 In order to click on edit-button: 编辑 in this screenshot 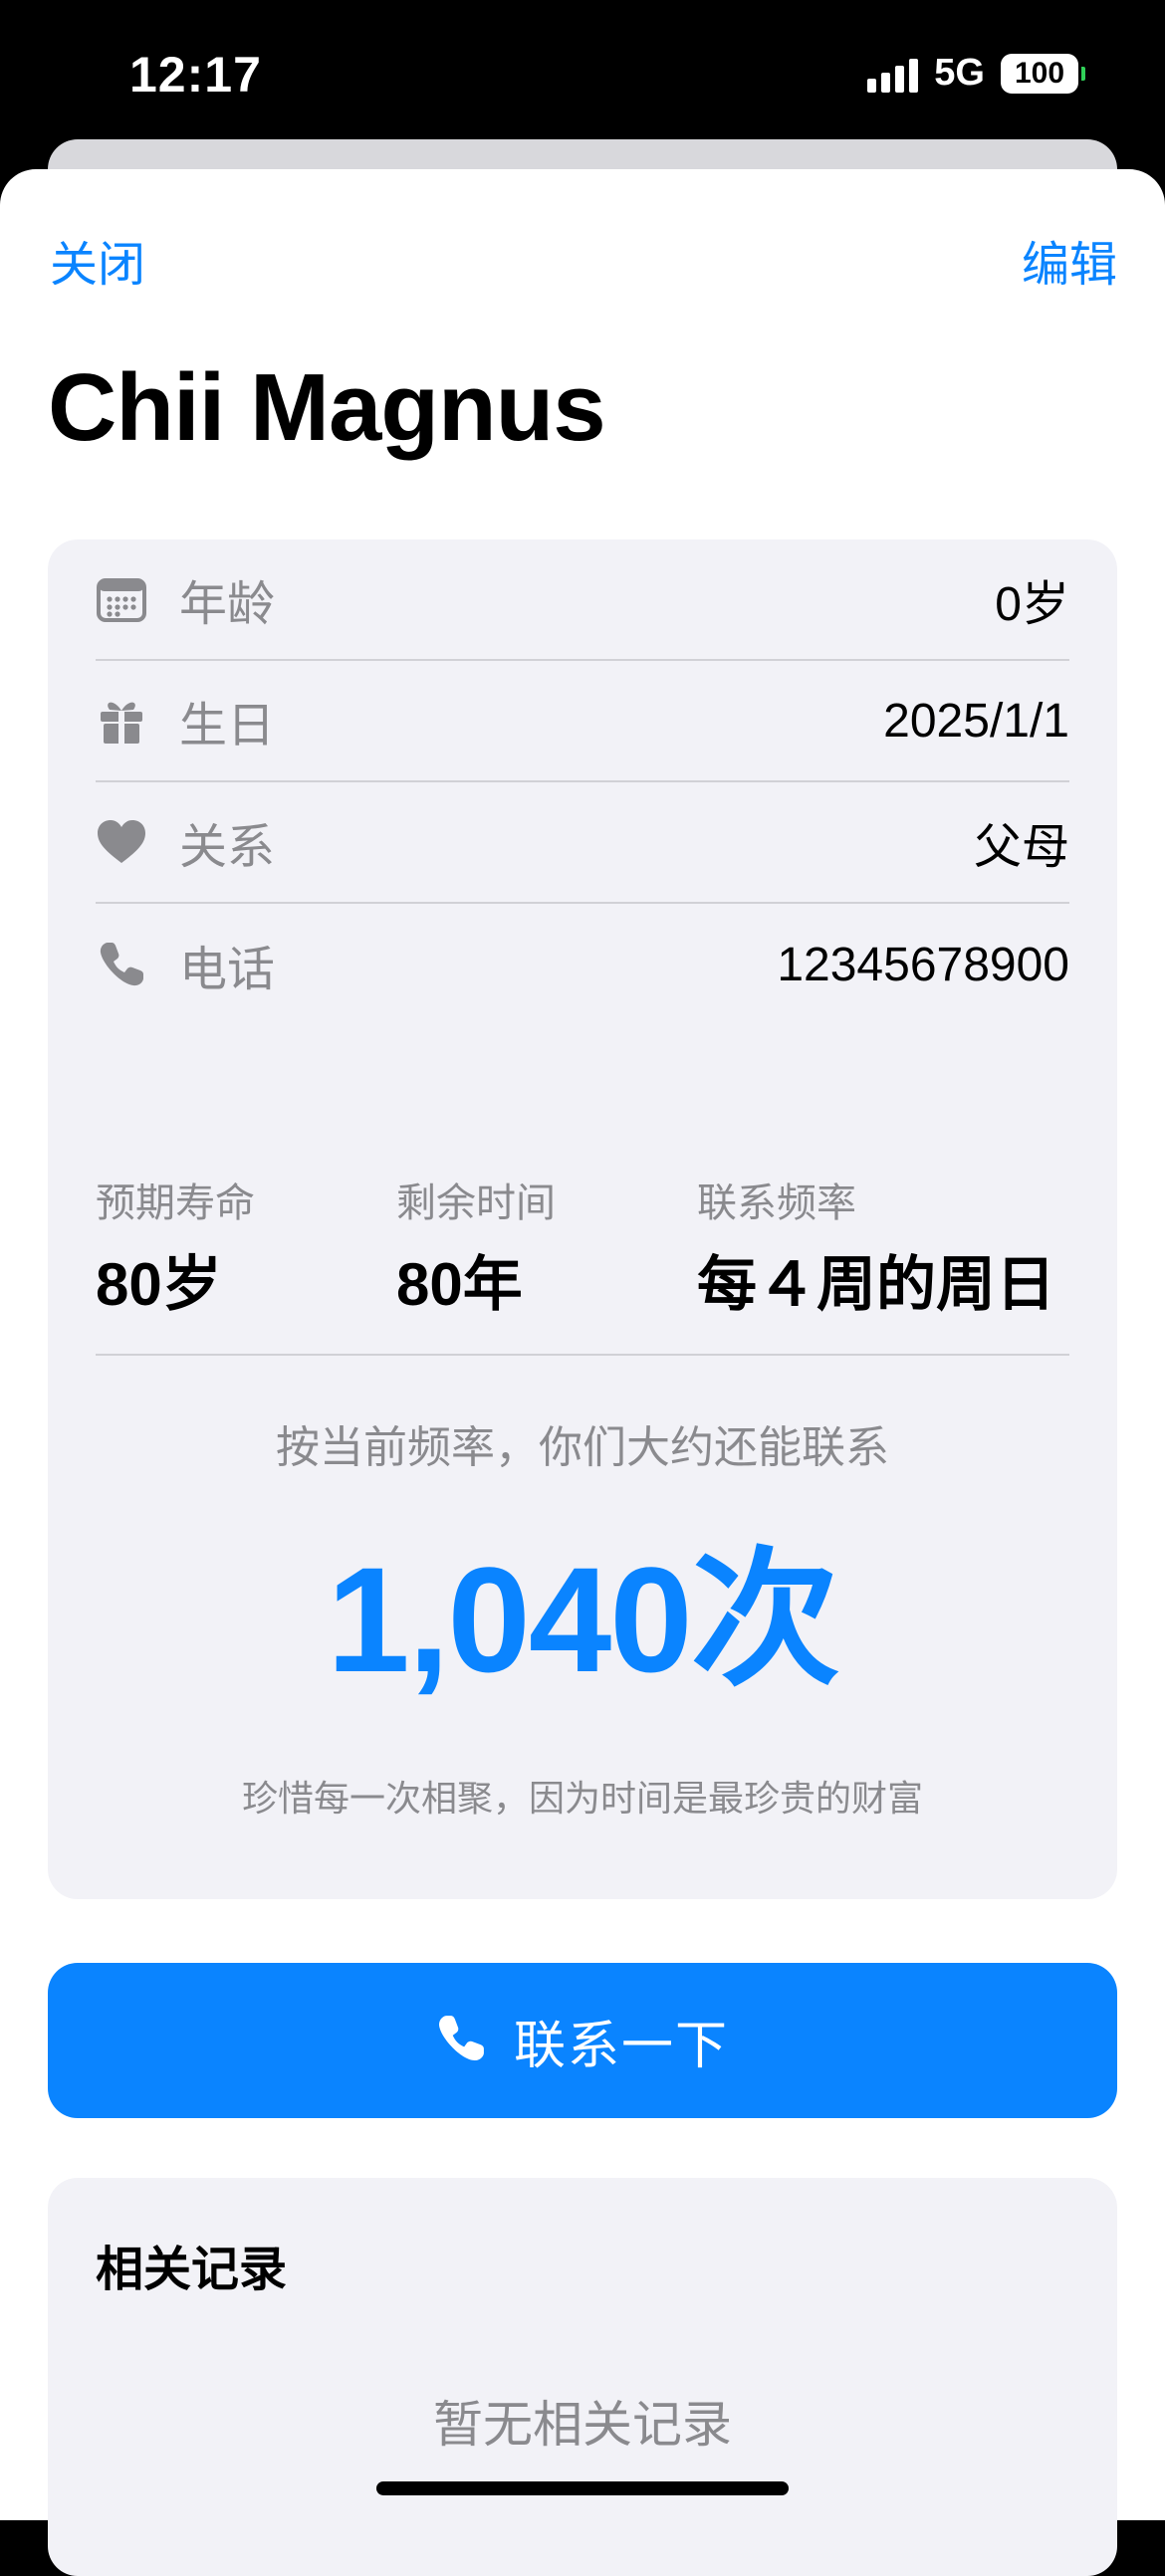, I will do `click(1070, 260)`.